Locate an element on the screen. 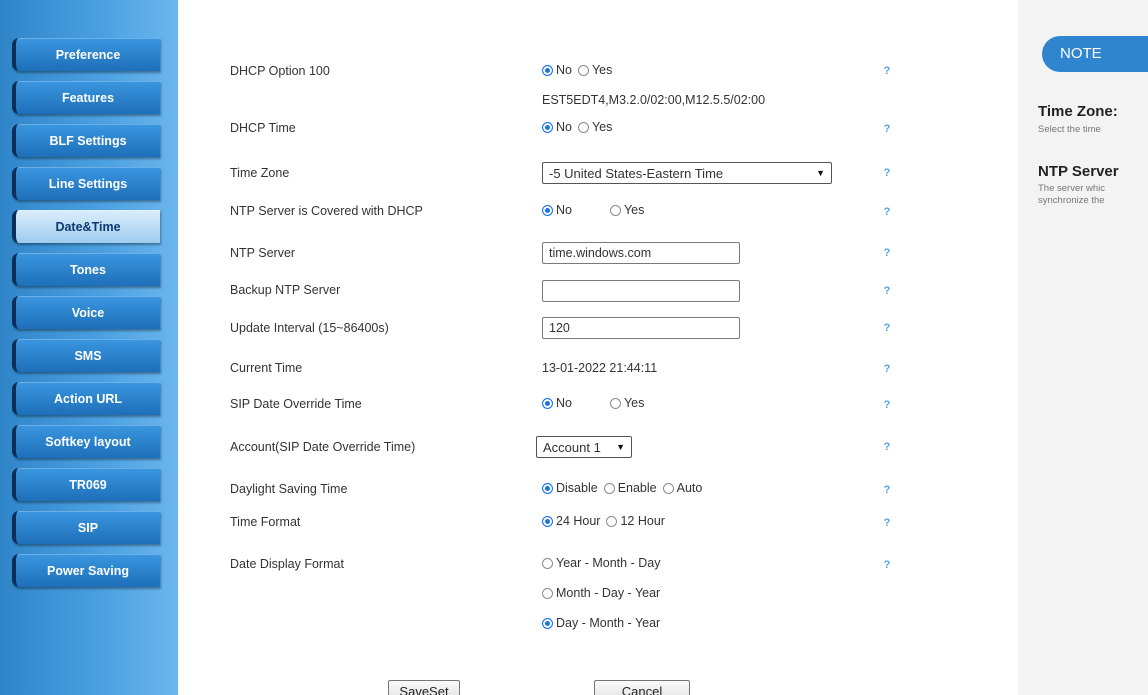  date-display-format-label: Date Display Format is located at coordinates (287, 564).